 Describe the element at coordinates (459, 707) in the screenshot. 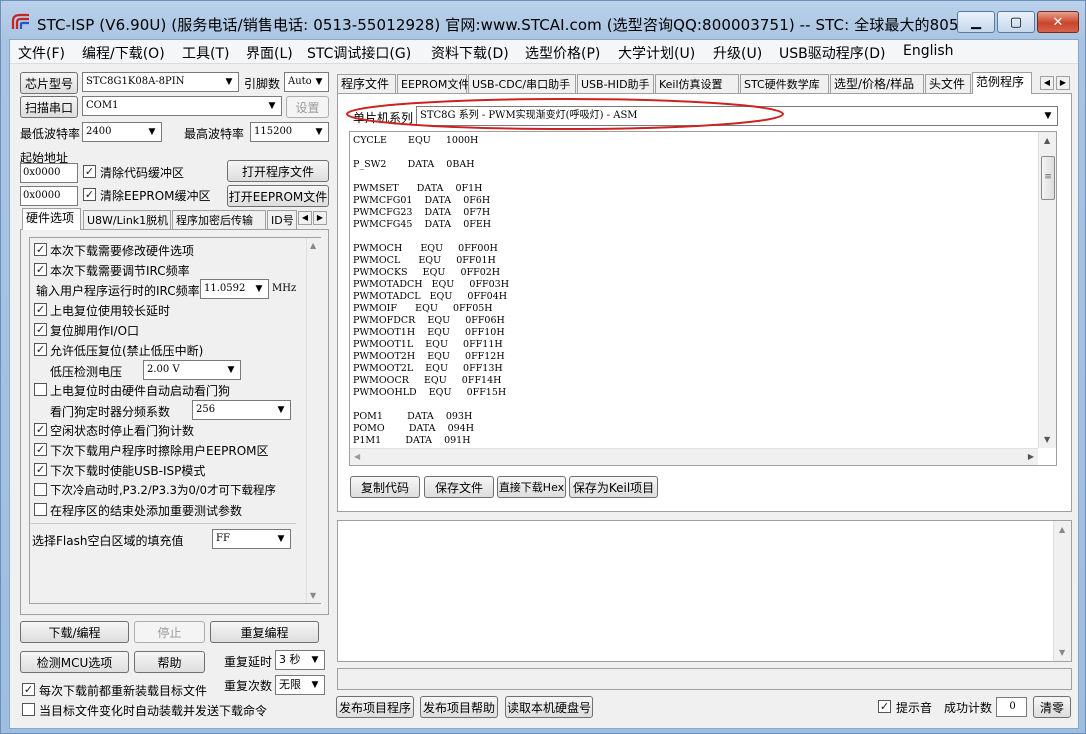

I see `publish-help-button: 发布项目帮助` at that location.